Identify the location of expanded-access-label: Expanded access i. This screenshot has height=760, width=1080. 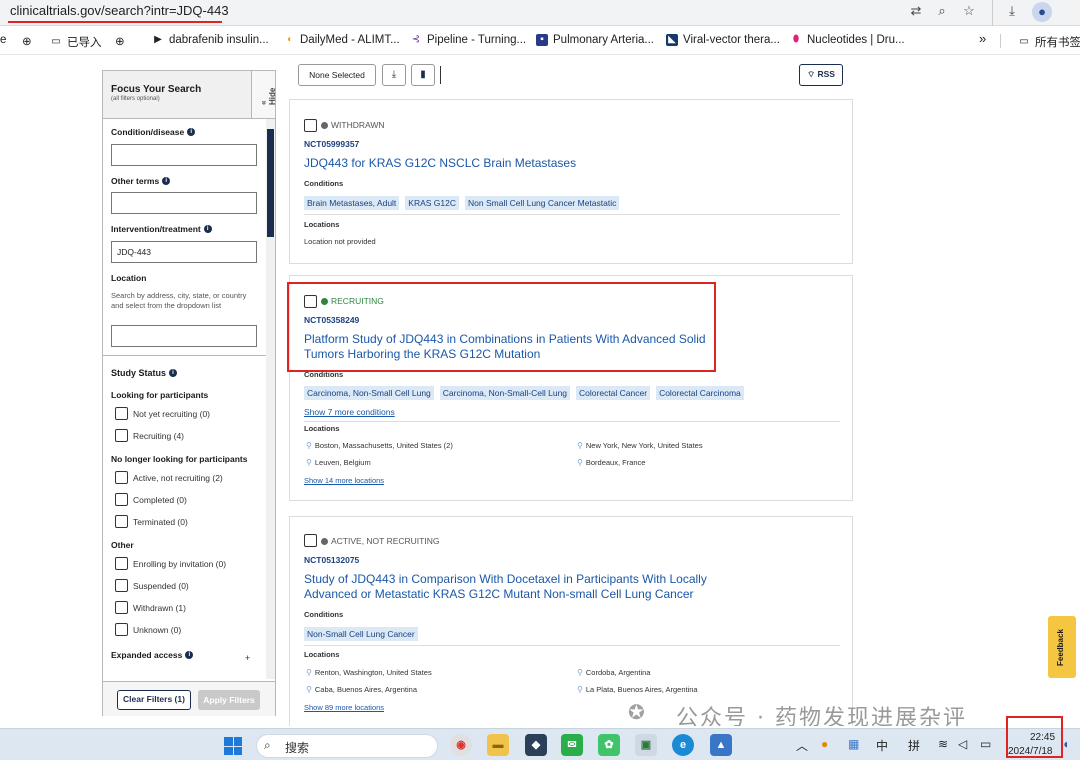
(152, 655).